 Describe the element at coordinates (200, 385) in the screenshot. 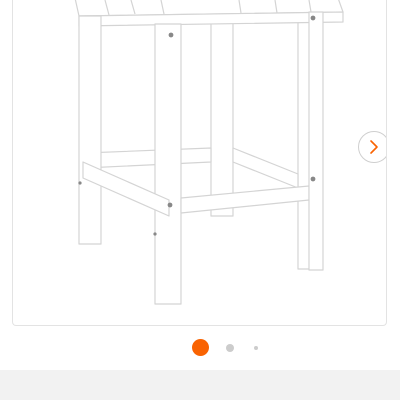

I see `section-divider` at that location.